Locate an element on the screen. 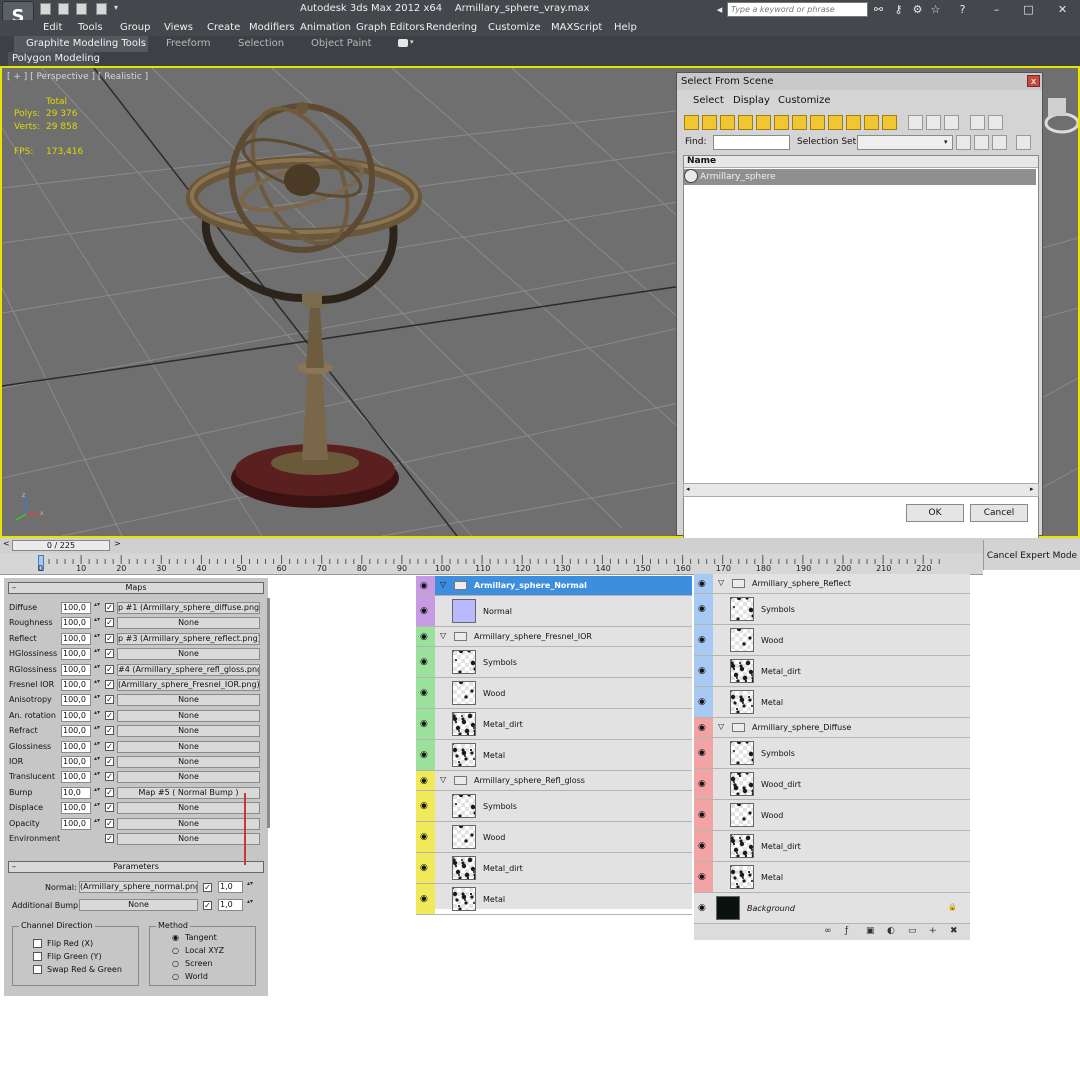 The height and width of the screenshot is (1080, 1080). flip-red-checkbox is located at coordinates (37, 943).